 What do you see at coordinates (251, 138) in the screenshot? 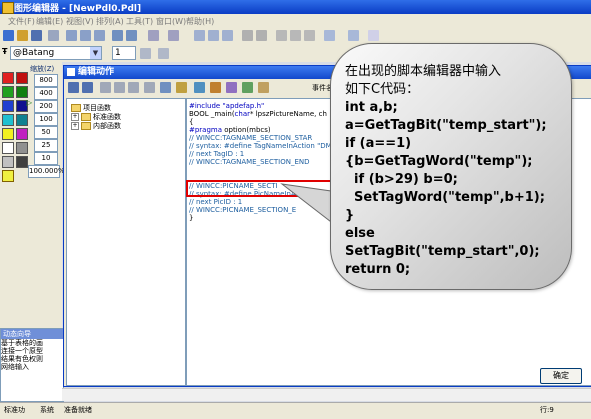
I see `code-line: // WINCC:TAGNAME_SECTION_STAR` at bounding box center [251, 138].